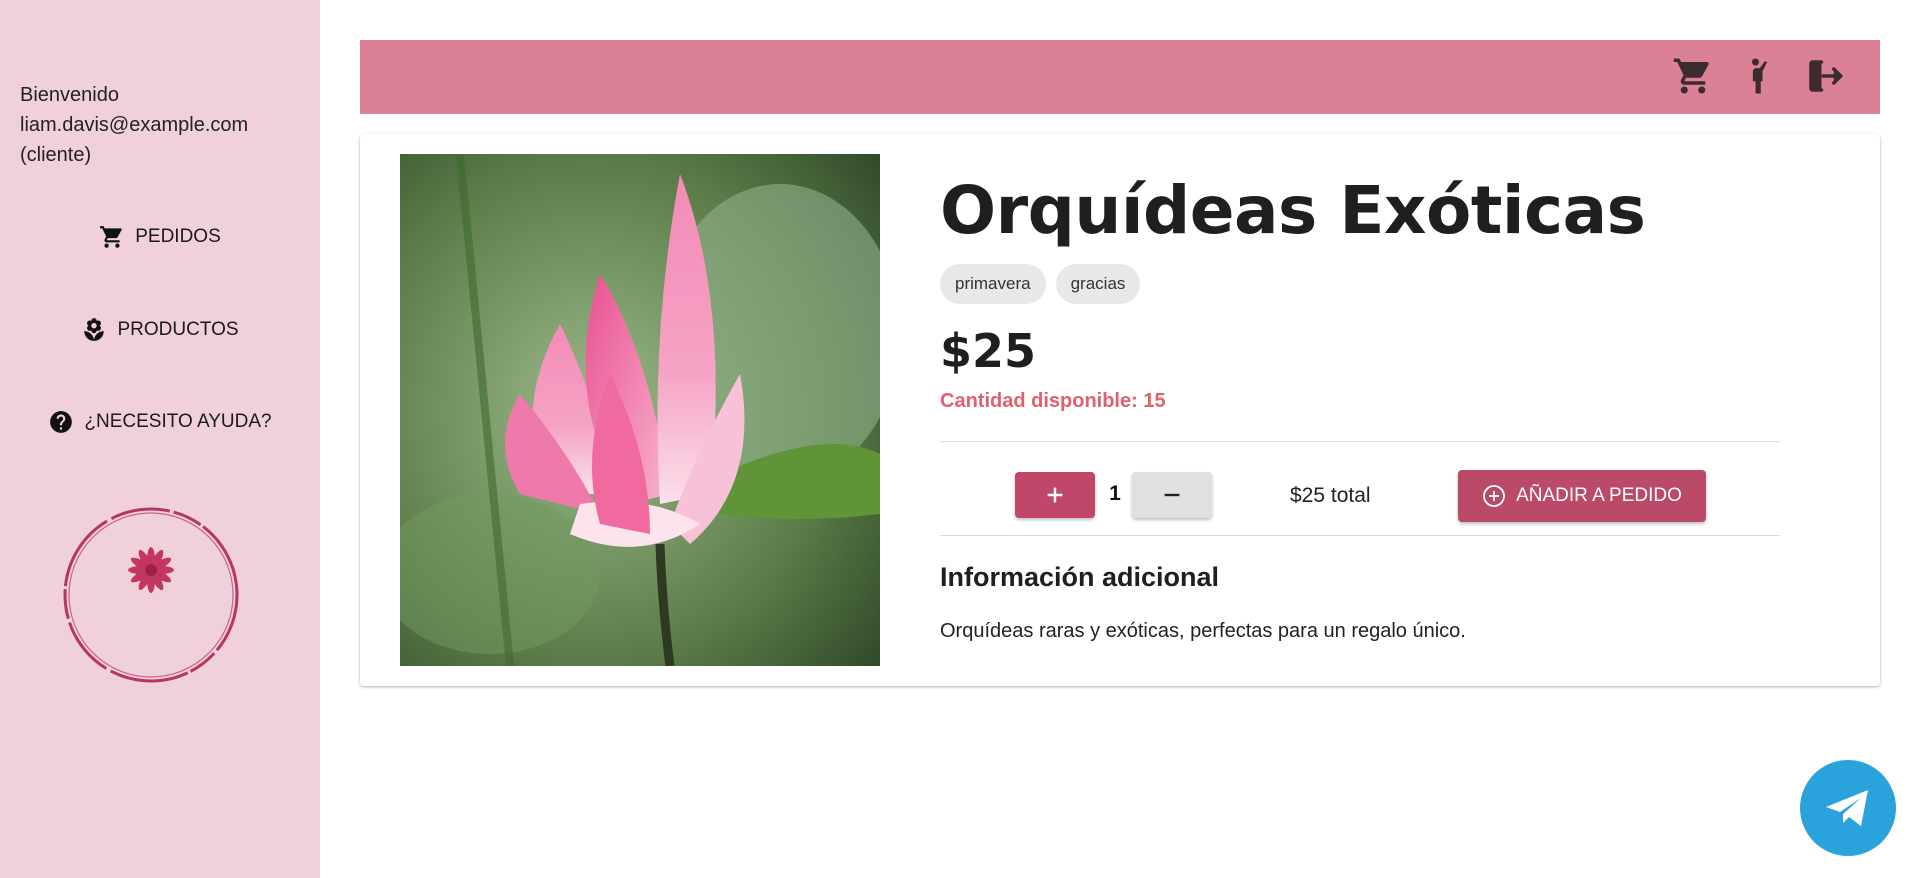  Describe the element at coordinates (151, 595) in the screenshot. I see `brand-logo` at that location.